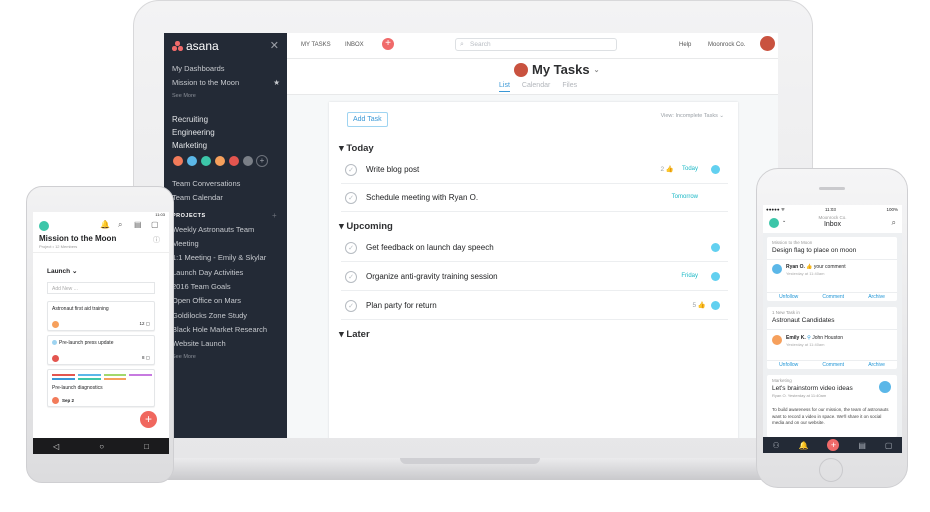  I want to click on like-count: 5 👍, so click(699, 305).